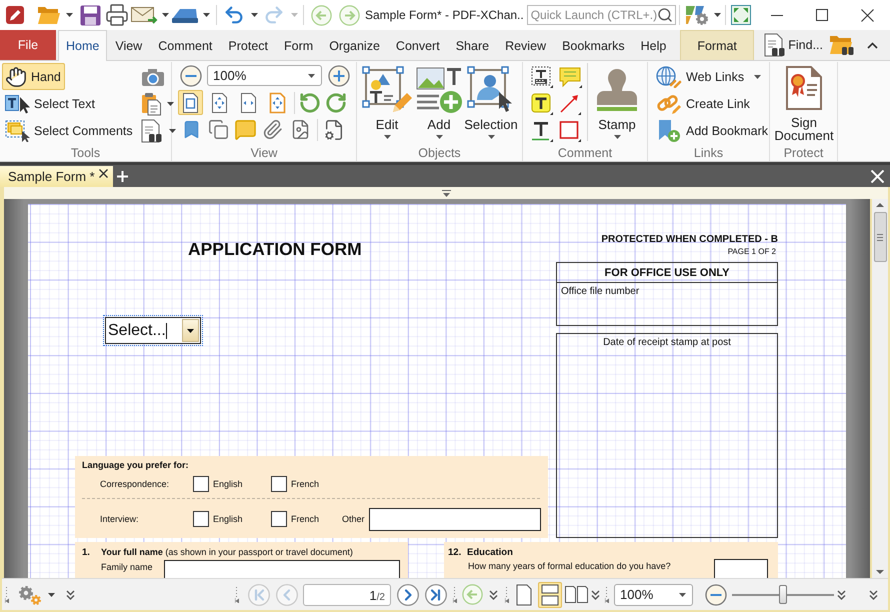  Describe the element at coordinates (741, 568) in the screenshot. I see `answer-box` at that location.